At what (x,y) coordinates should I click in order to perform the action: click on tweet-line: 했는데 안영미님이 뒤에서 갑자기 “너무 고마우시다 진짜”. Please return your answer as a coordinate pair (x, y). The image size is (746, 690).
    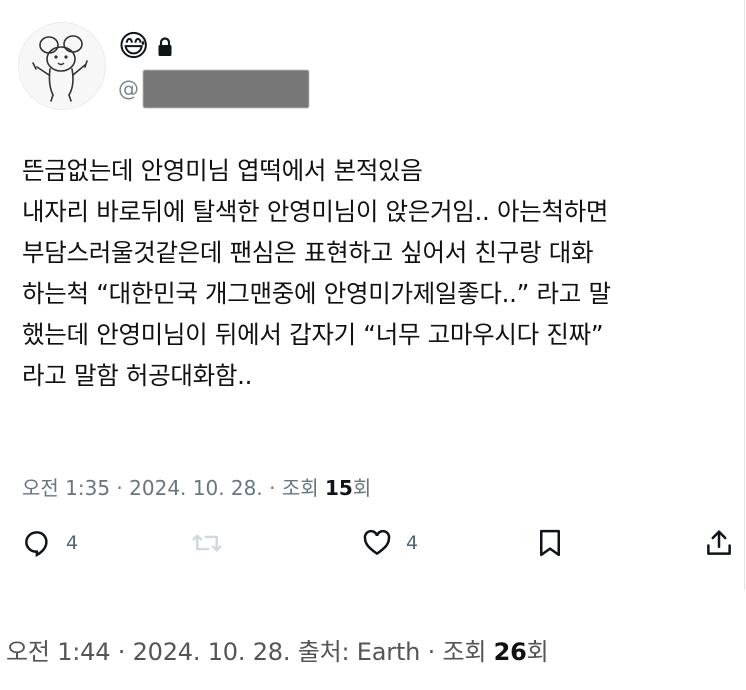
    Looking at the image, I should click on (313, 334).